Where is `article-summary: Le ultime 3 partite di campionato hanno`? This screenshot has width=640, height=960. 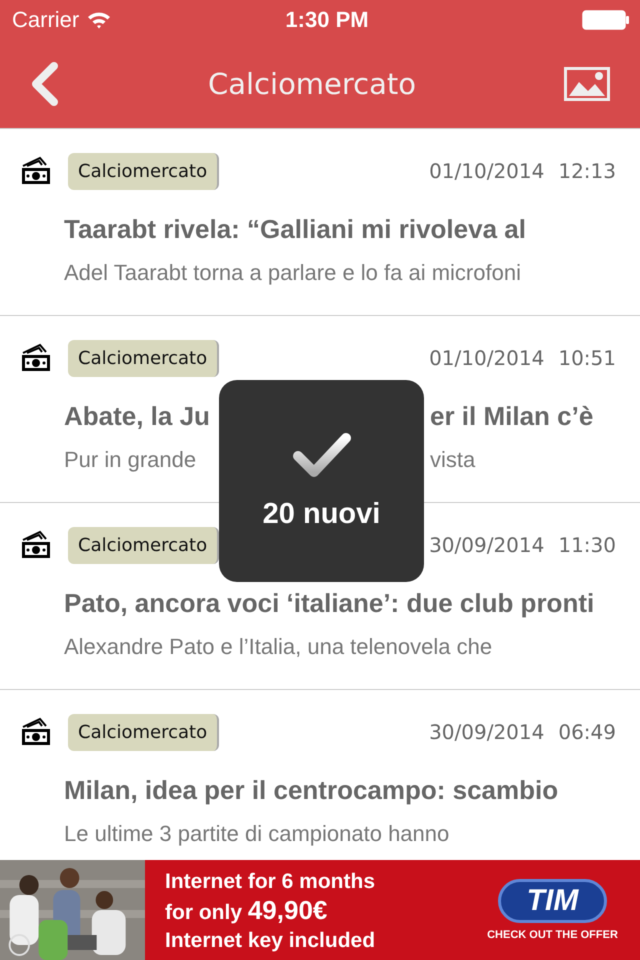 article-summary: Le ultime 3 partite di campionato hanno is located at coordinates (257, 833).